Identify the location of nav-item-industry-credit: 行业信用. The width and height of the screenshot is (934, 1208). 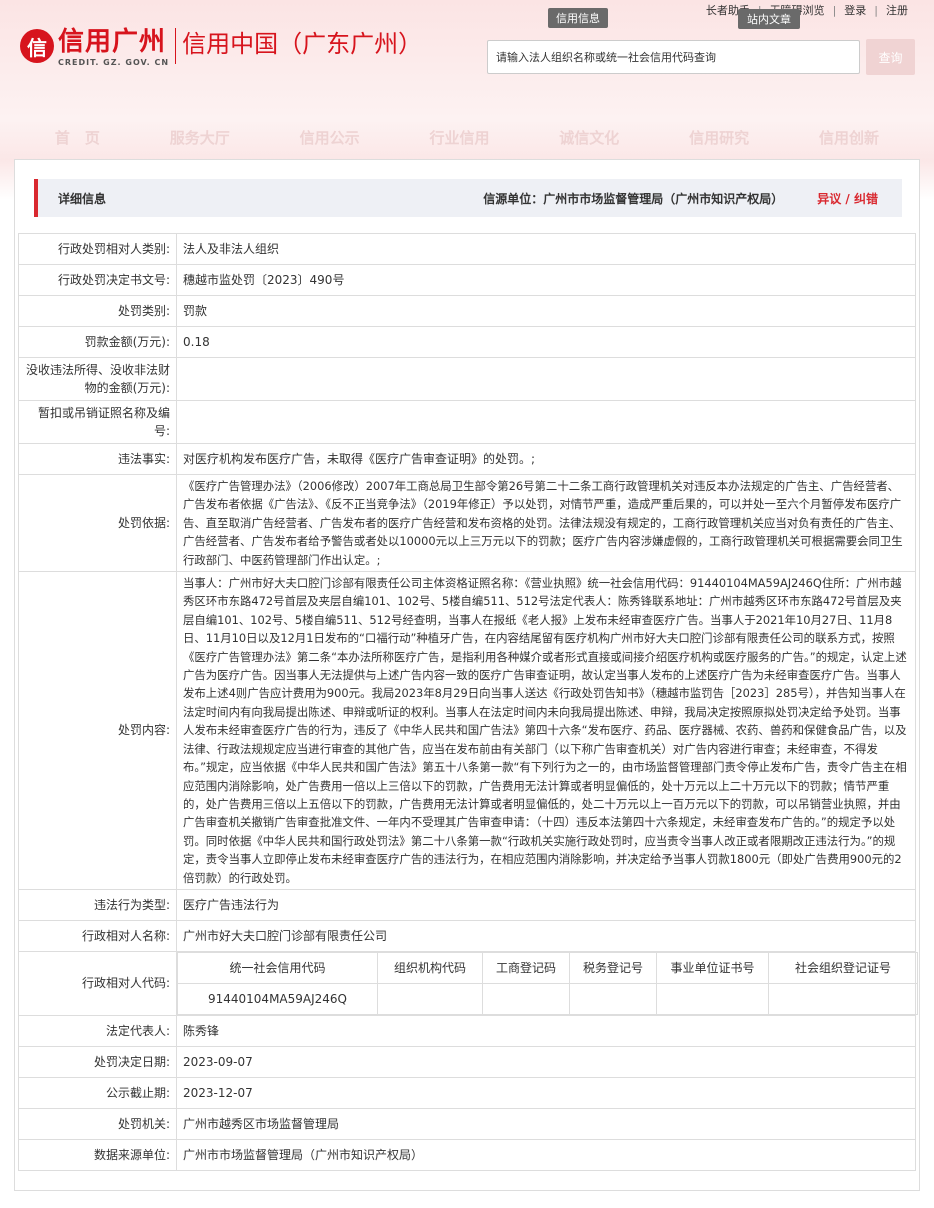
(459, 138).